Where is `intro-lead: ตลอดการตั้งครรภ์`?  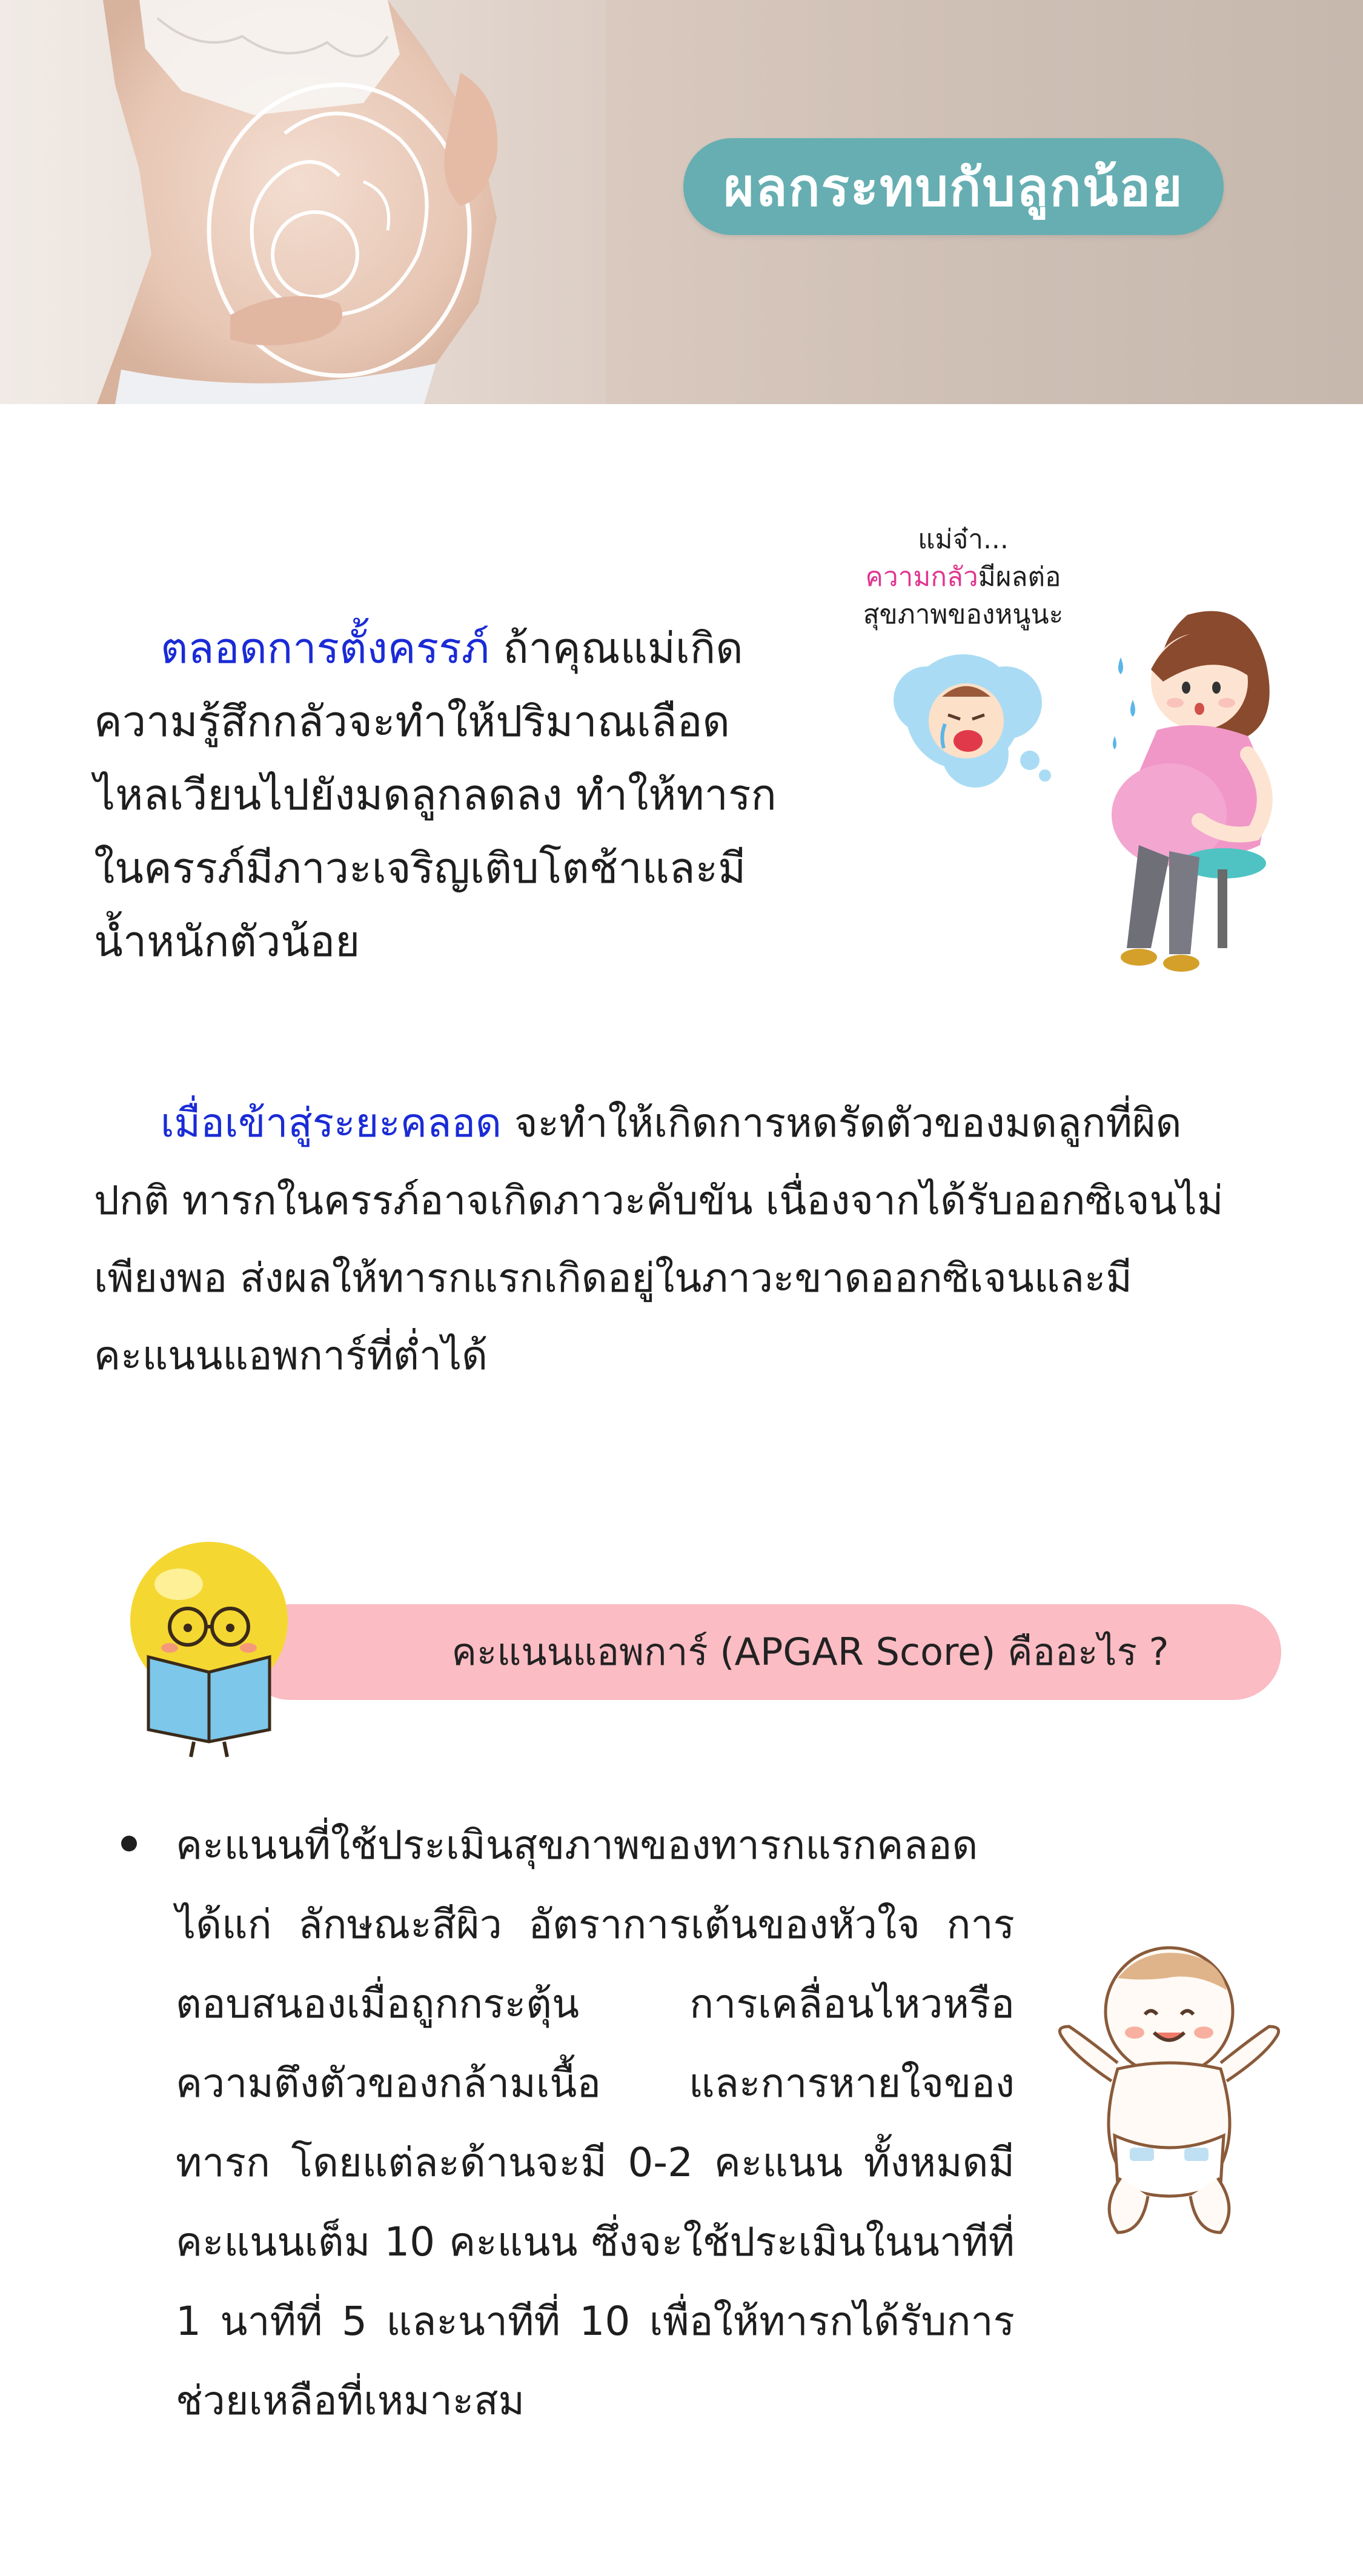
intro-lead: ตลอดการตั้งครรภ์ is located at coordinates (325, 648).